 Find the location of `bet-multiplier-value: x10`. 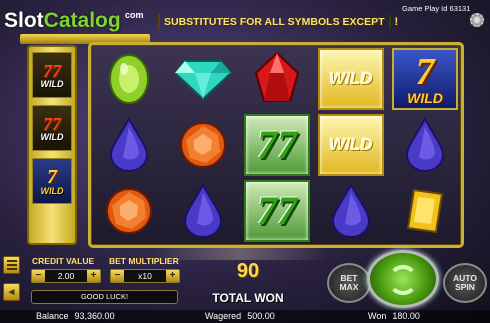

bet-multiplier-value: x10 is located at coordinates (145, 276).